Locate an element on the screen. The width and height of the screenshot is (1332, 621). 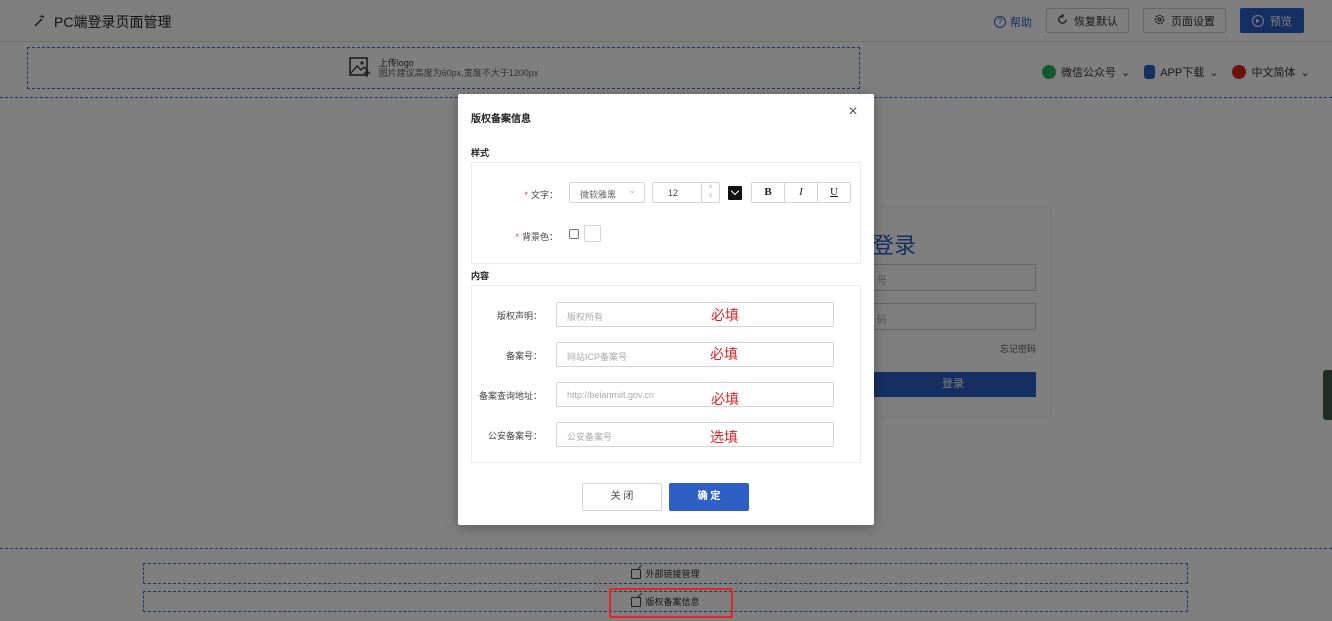
bg-color-picker is located at coordinates (592, 233).